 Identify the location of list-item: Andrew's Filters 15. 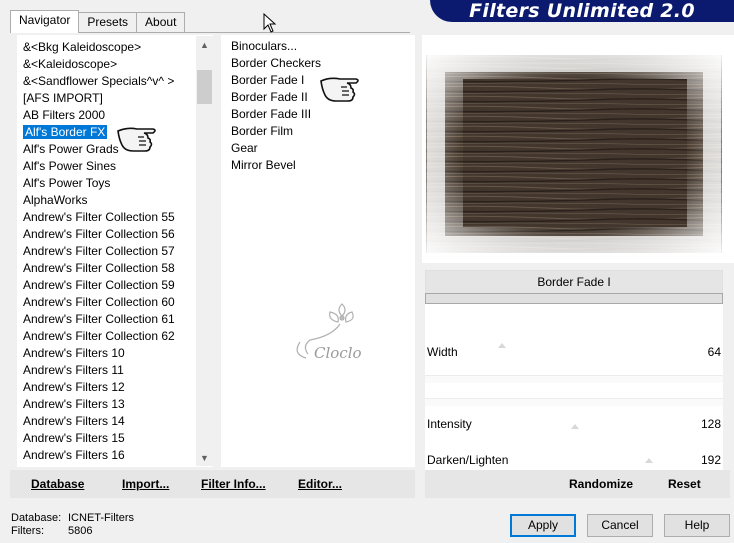
(115, 438).